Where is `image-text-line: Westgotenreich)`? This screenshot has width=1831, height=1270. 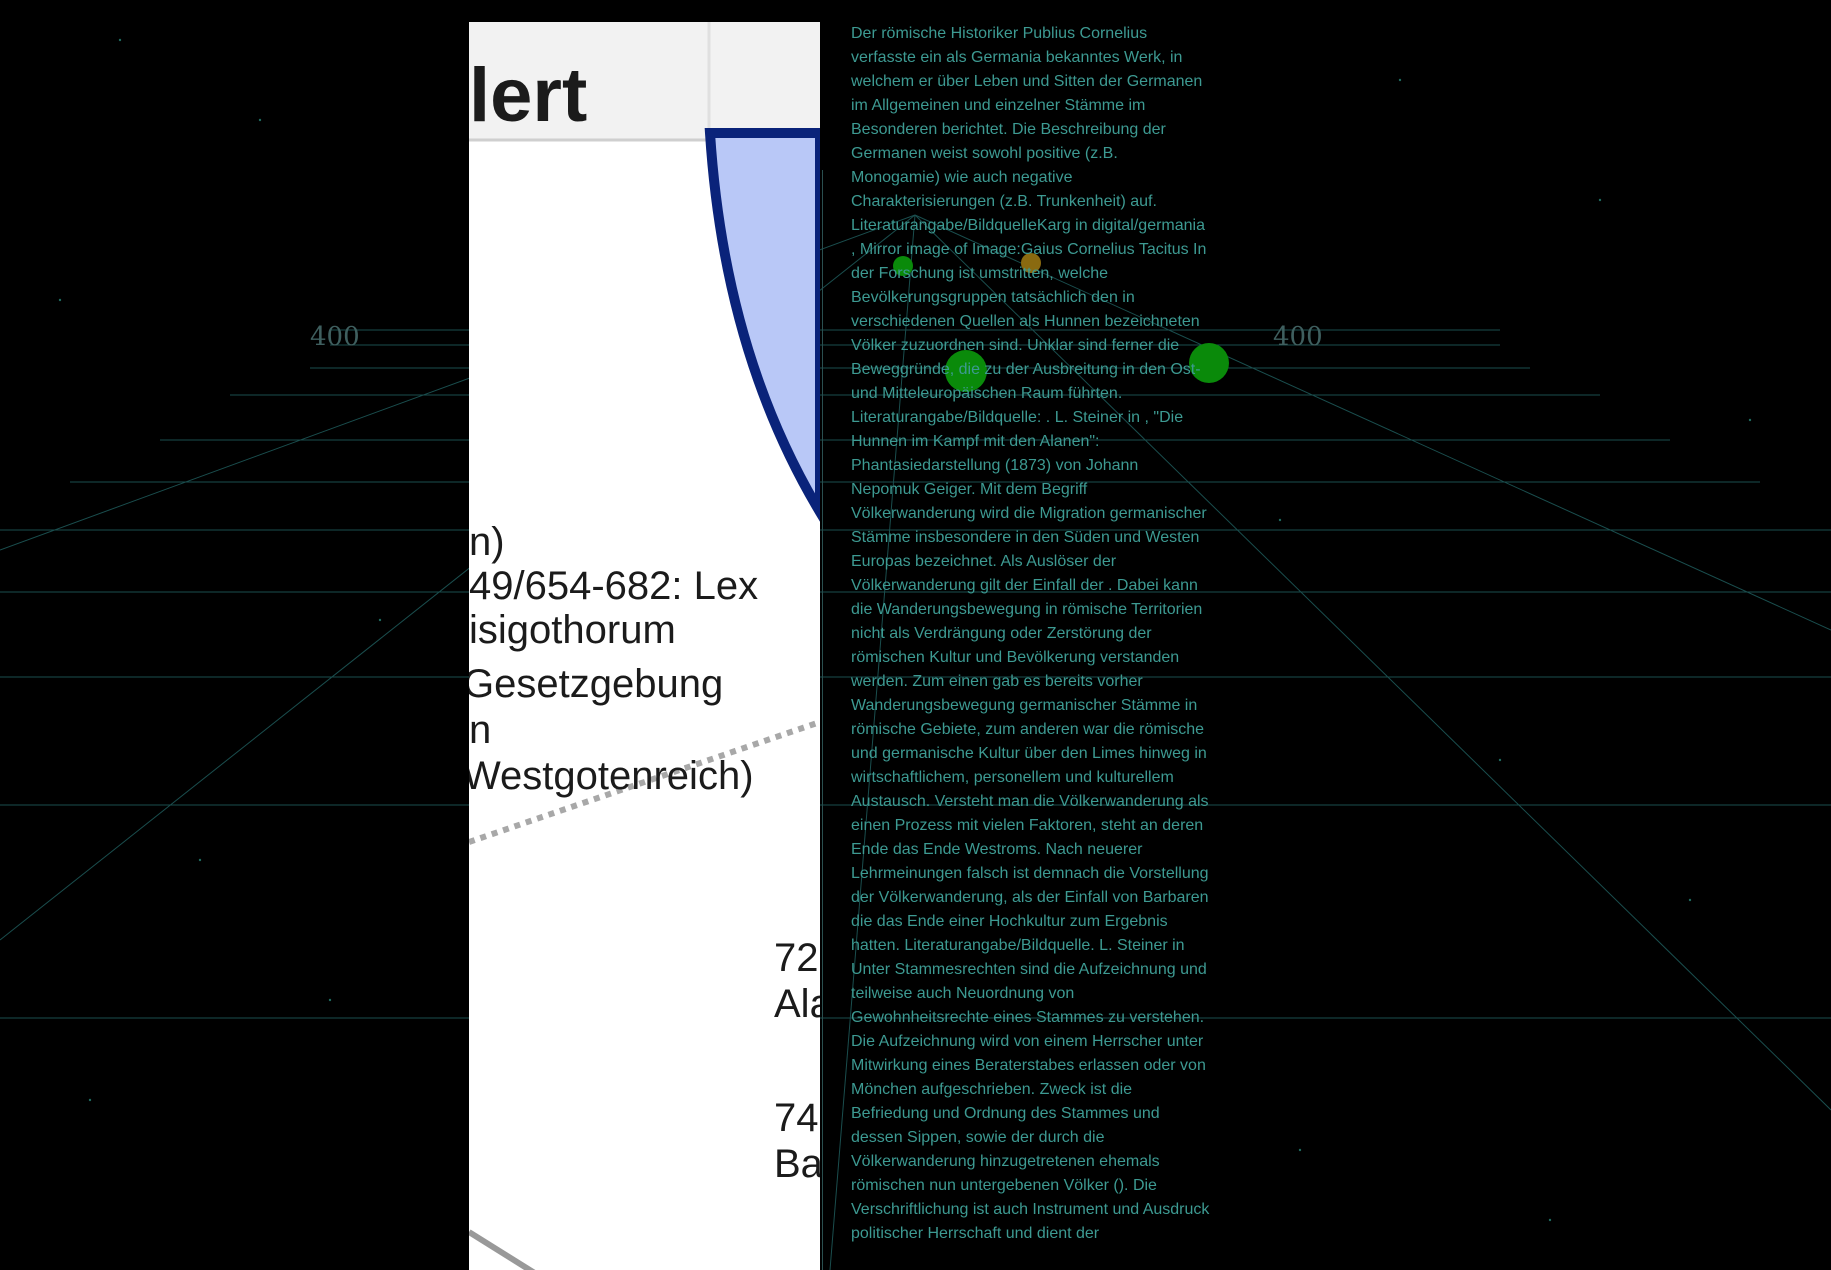
image-text-line: Westgotenreich) is located at coordinates (611, 776).